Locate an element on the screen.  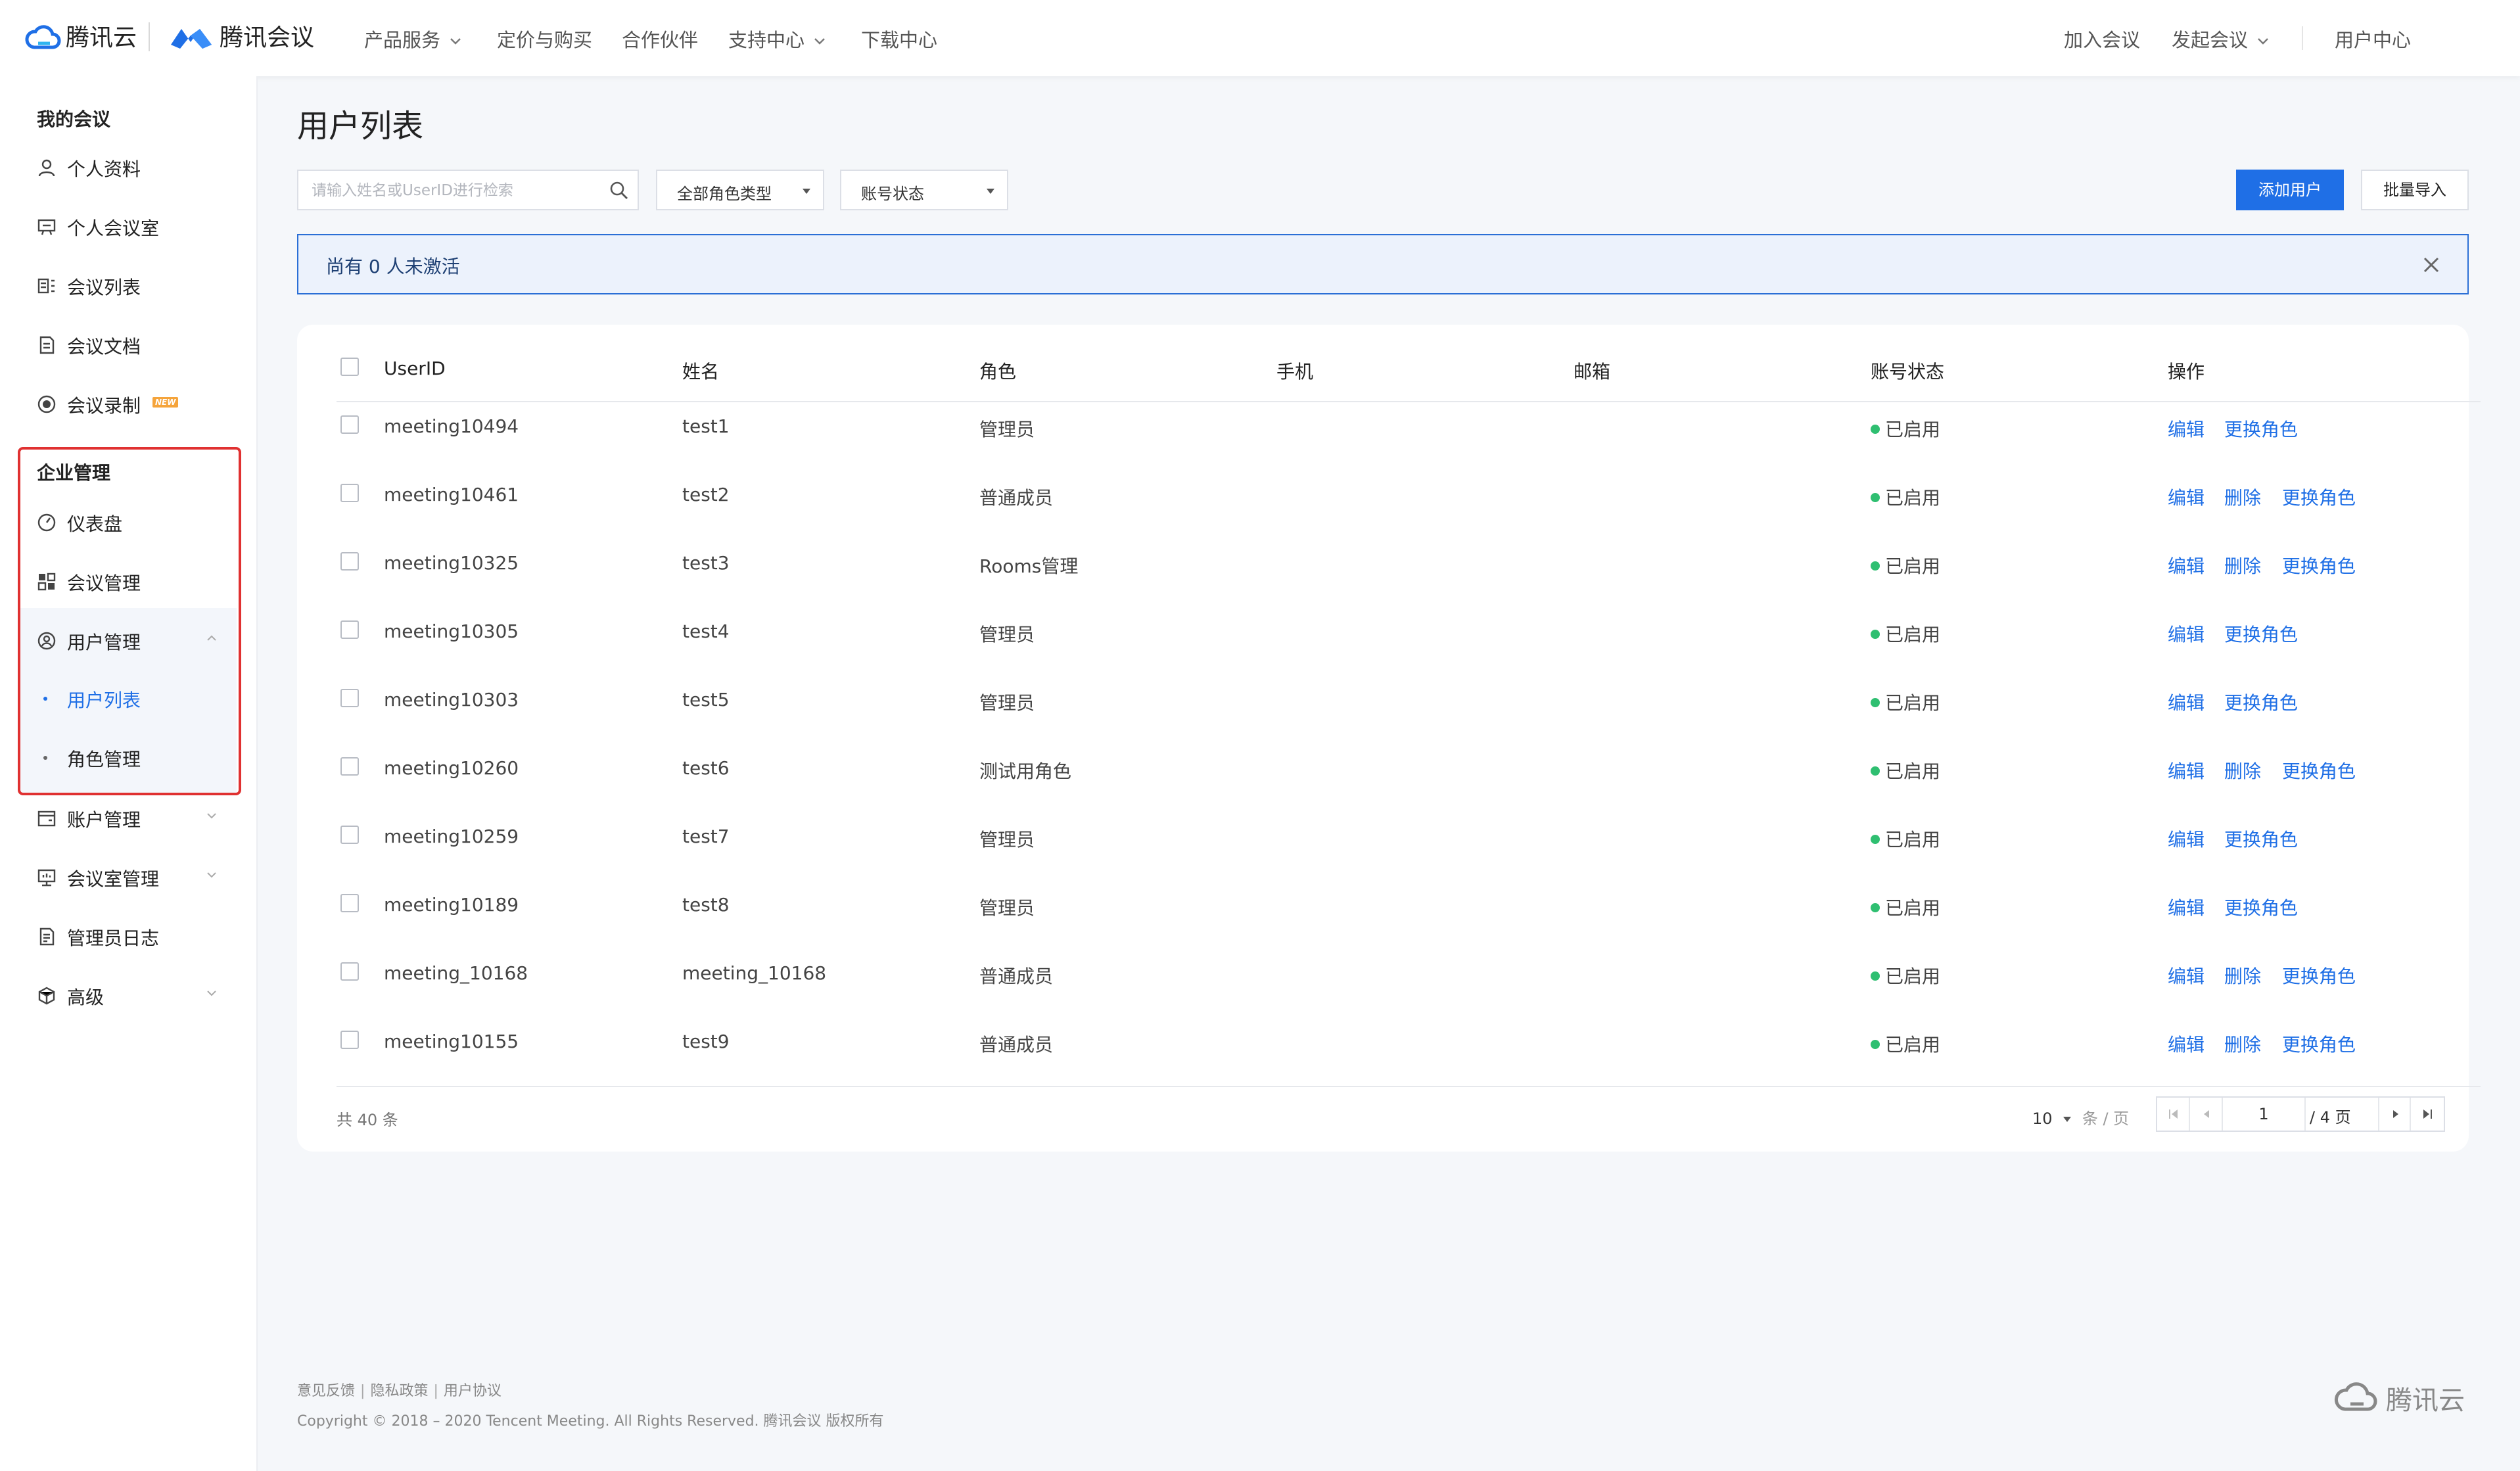
search-input is located at coordinates (456, 190).